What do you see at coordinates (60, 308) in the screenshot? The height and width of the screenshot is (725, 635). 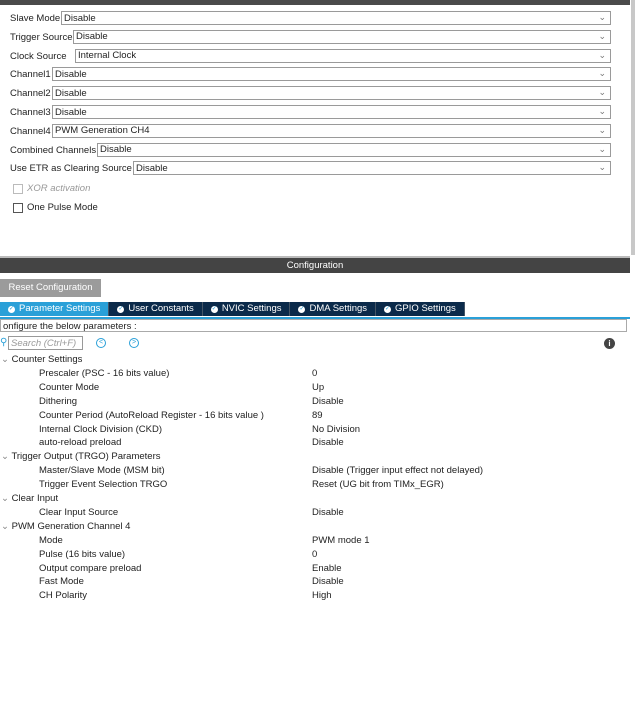 I see `tab-label: Parameter Settings` at bounding box center [60, 308].